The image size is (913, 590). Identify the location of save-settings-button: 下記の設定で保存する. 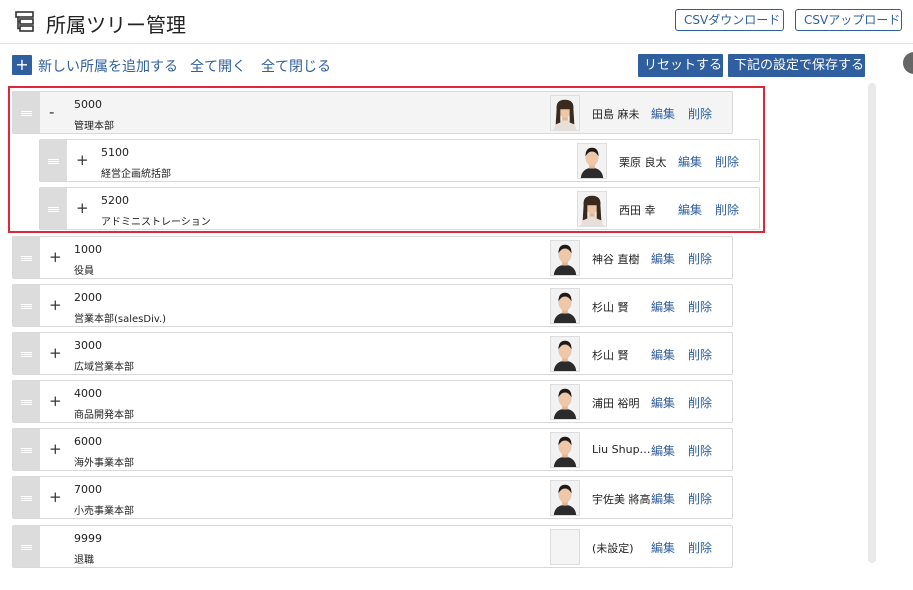
(796, 65).